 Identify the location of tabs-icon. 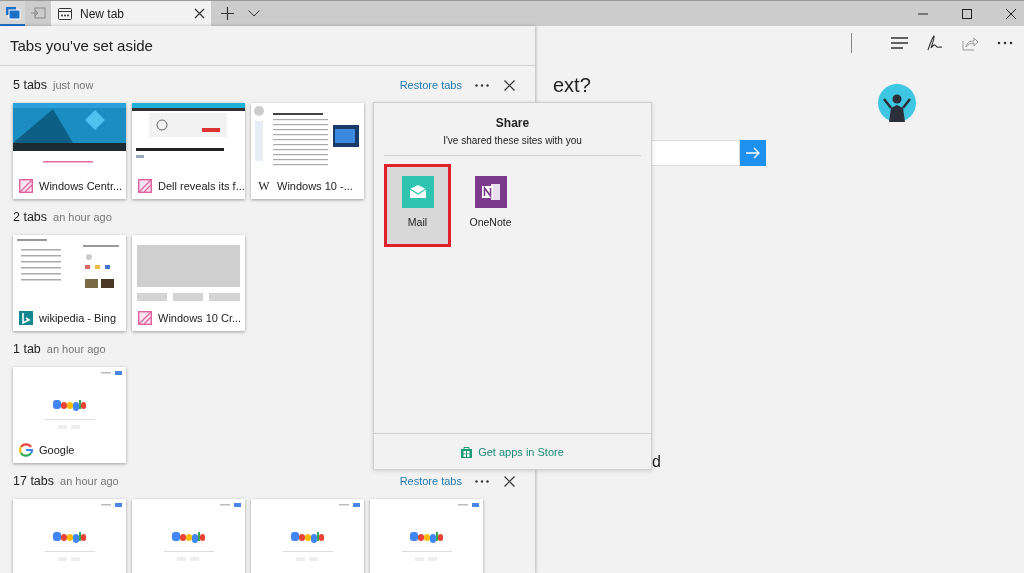
(12, 12).